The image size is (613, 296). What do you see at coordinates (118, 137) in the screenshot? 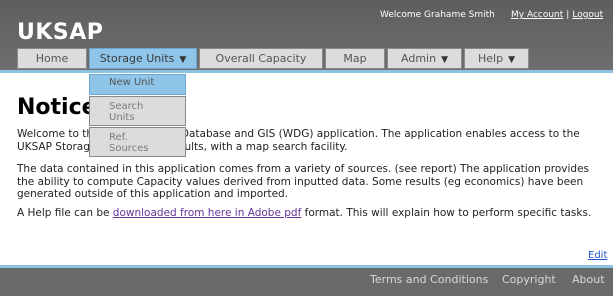
I see `menu-item-ref-label-1: Ref.` at bounding box center [118, 137].